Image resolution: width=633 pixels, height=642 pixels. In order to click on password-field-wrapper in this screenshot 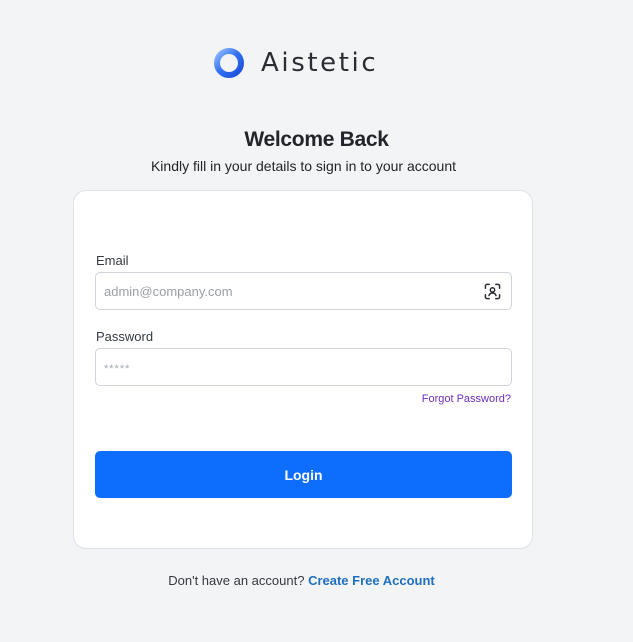, I will do `click(303, 367)`.